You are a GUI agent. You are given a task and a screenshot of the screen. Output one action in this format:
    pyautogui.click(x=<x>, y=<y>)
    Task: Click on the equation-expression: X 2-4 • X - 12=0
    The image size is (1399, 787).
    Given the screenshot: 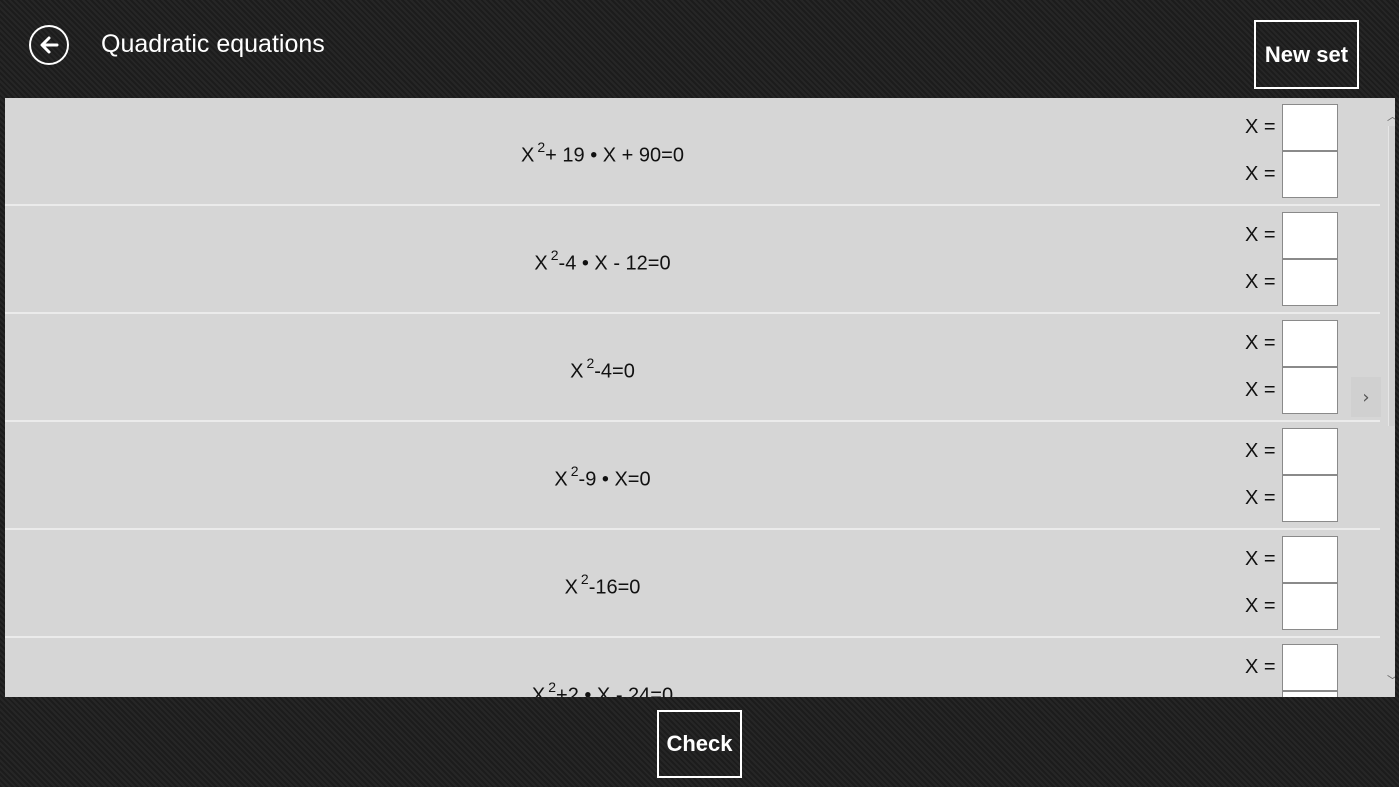 What is the action you would take?
    pyautogui.click(x=602, y=259)
    